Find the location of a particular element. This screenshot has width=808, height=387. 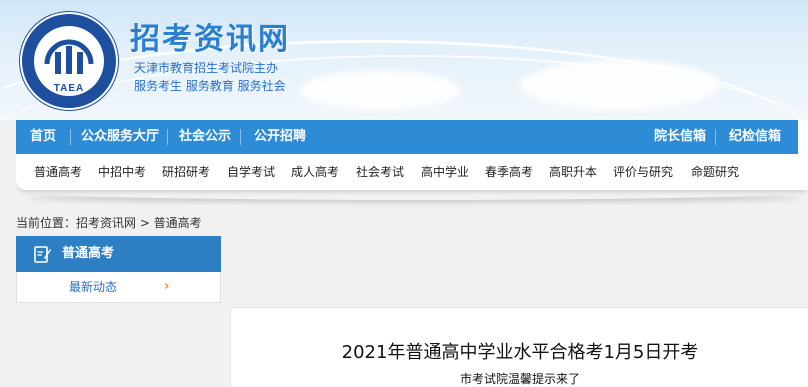

nav-item-public-service: 公众服务大厅 is located at coordinates (120, 137).